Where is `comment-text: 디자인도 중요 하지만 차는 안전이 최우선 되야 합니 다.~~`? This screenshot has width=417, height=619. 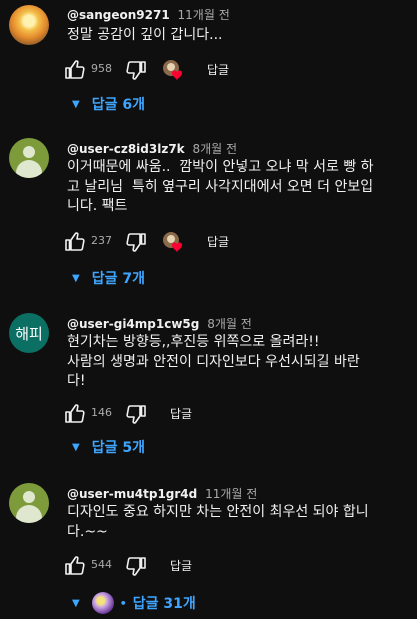
comment-text: 디자인도 중요 하지만 차는 안전이 최우선 되야 합니 다.~~ is located at coordinates (218, 522).